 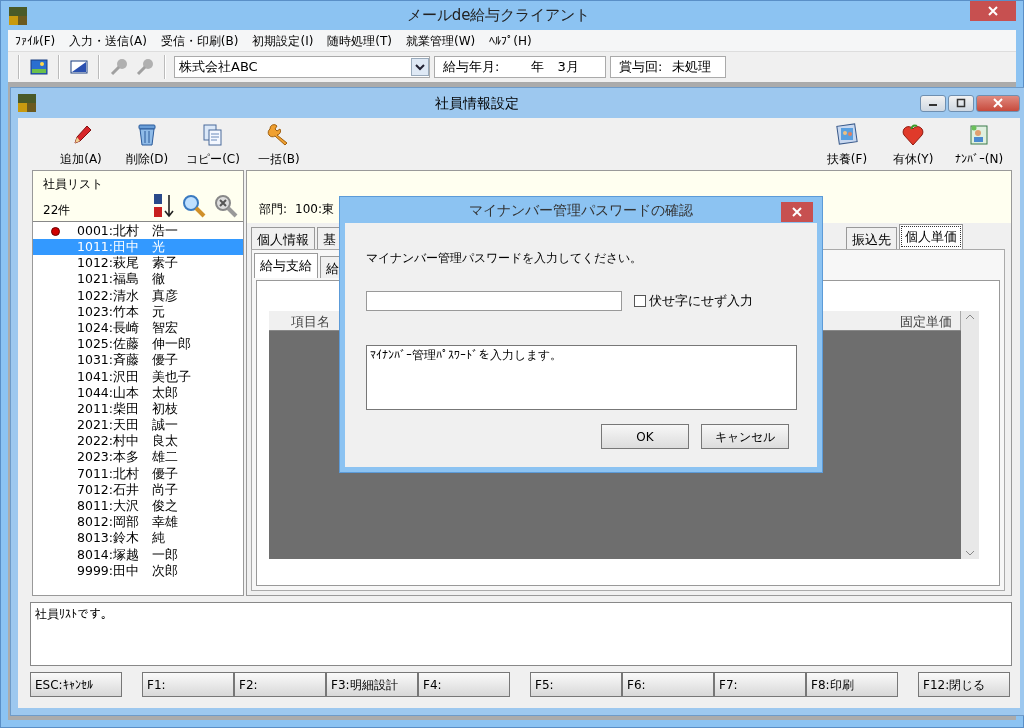 I want to click on trash-icon, so click(x=147, y=135).